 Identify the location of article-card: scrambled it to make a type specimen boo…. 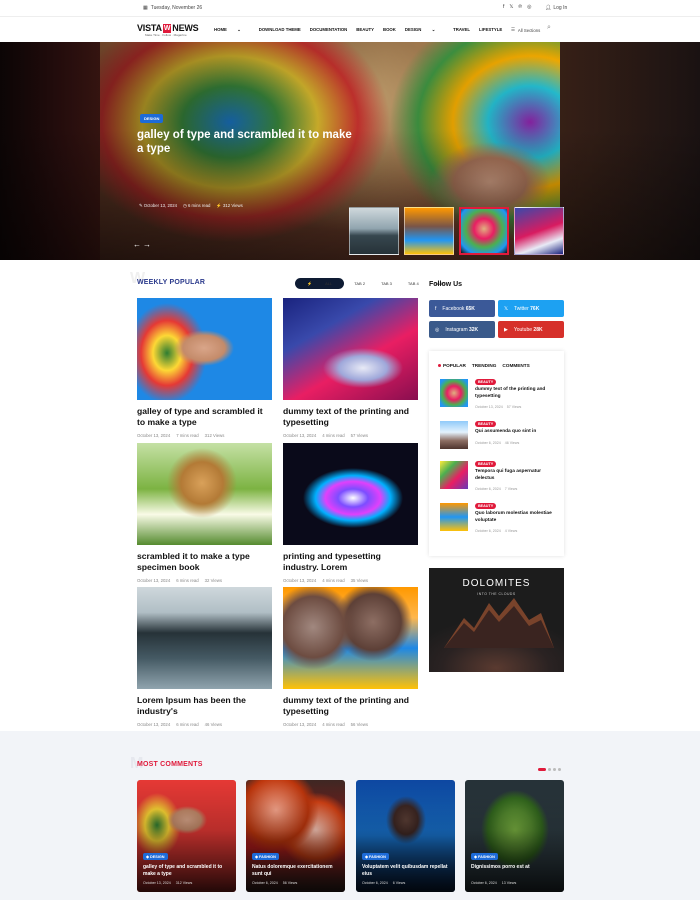
(204, 513).